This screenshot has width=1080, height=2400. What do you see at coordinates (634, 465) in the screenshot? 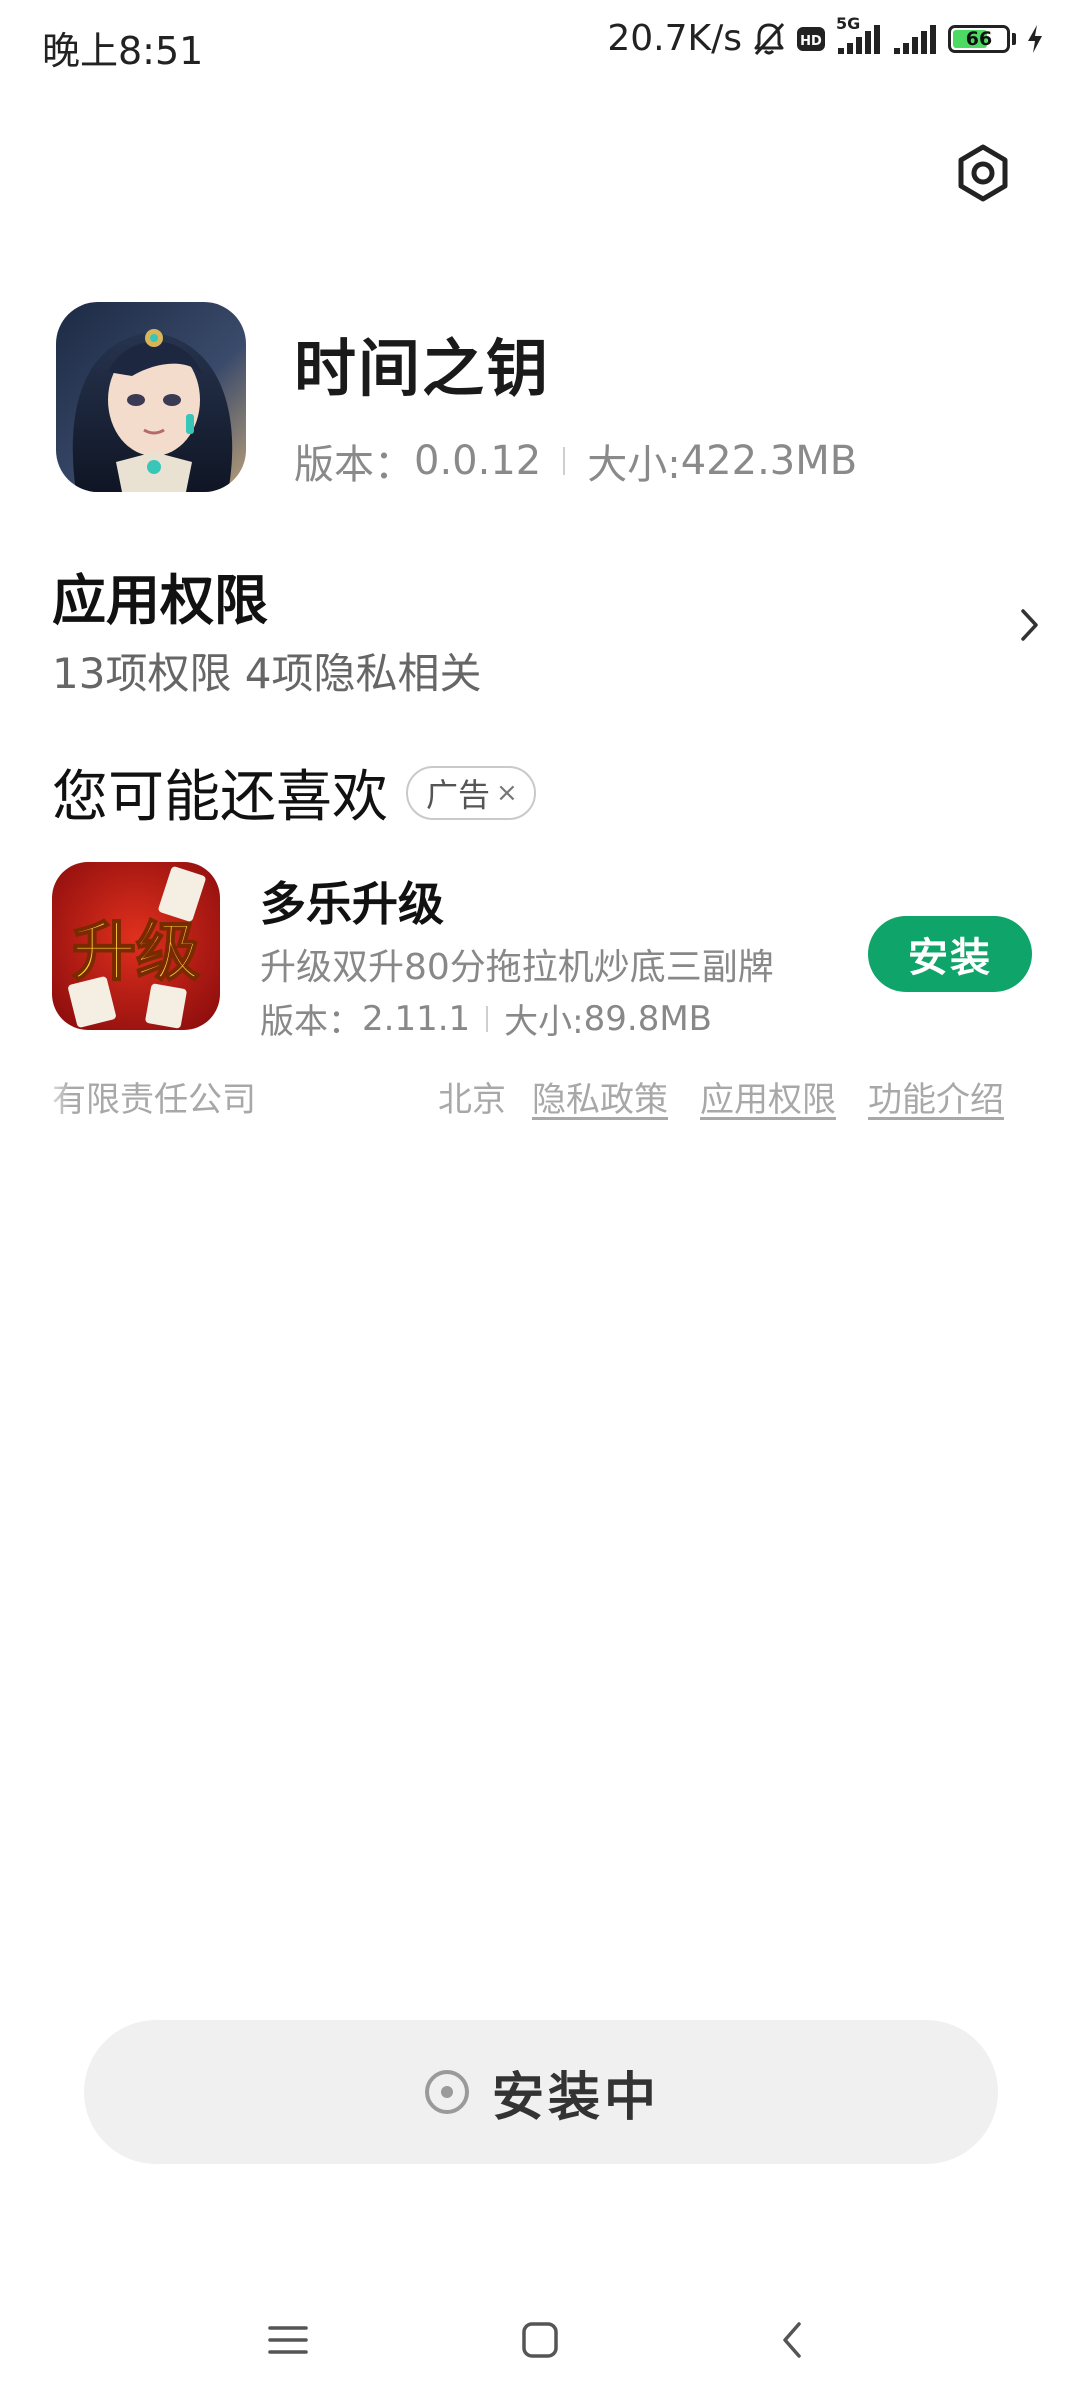
I see `app-size-label: 大小:` at bounding box center [634, 465].